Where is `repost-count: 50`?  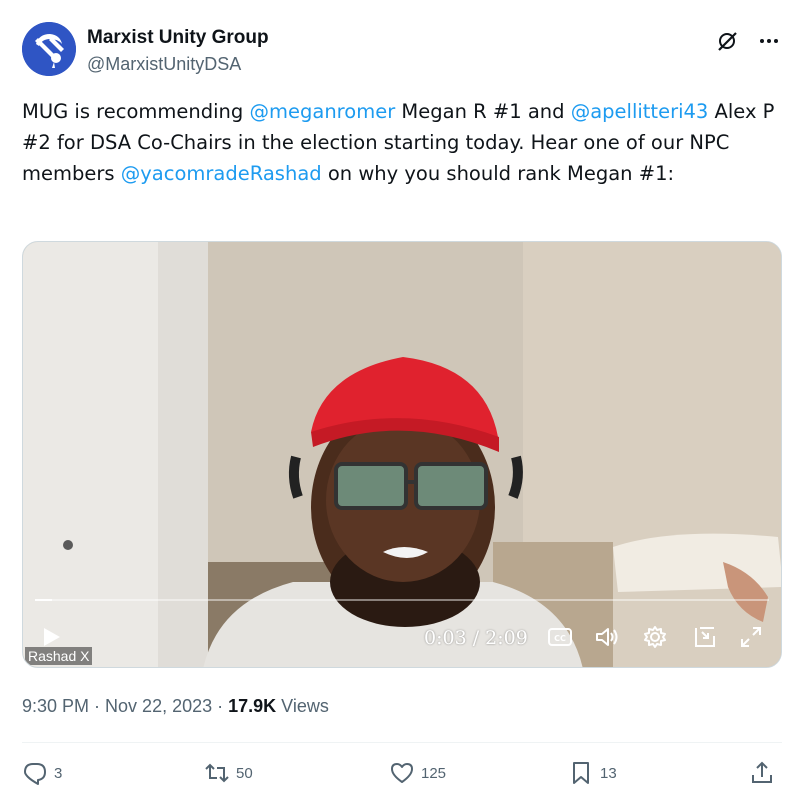
repost-count: 50 is located at coordinates (244, 773).